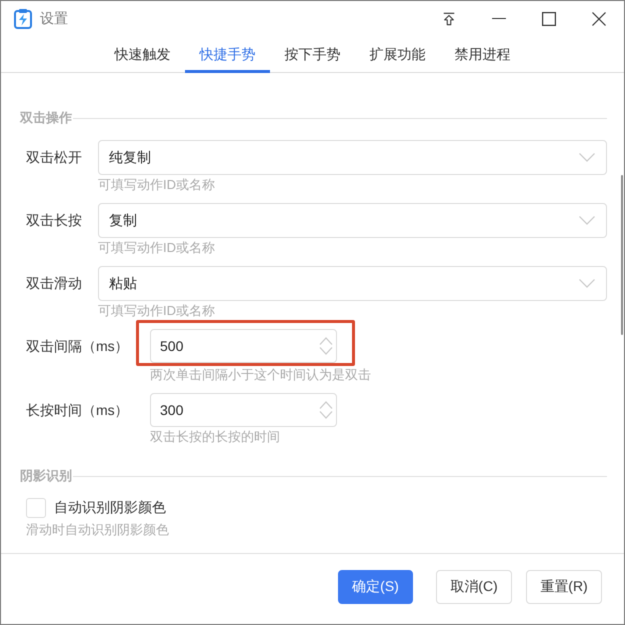  What do you see at coordinates (352, 283) in the screenshot?
I see `select-field: 粘贴` at bounding box center [352, 283].